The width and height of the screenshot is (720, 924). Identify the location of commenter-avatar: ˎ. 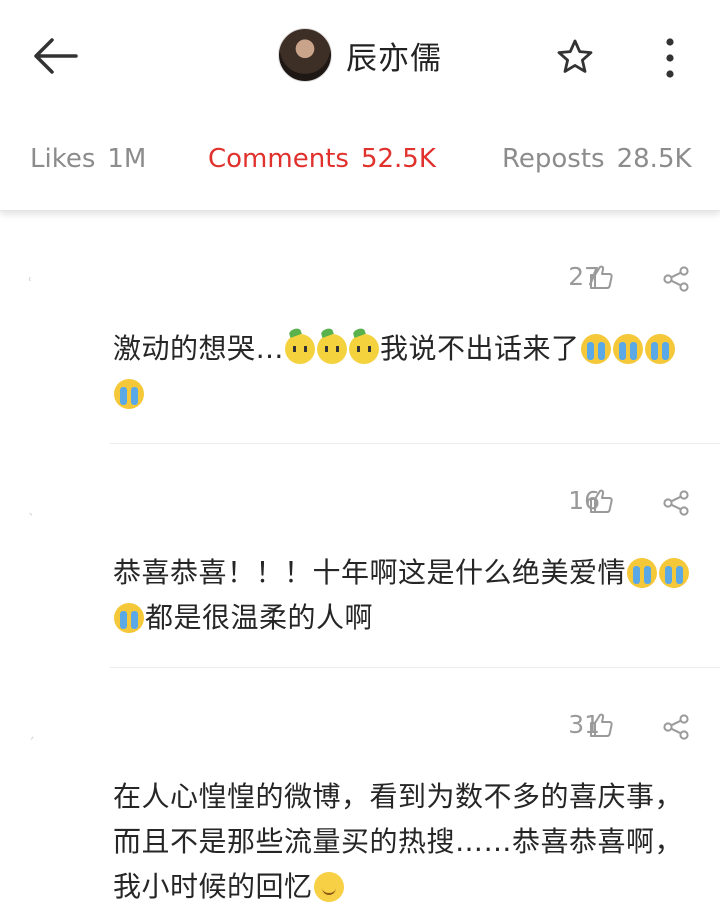
(39, 508).